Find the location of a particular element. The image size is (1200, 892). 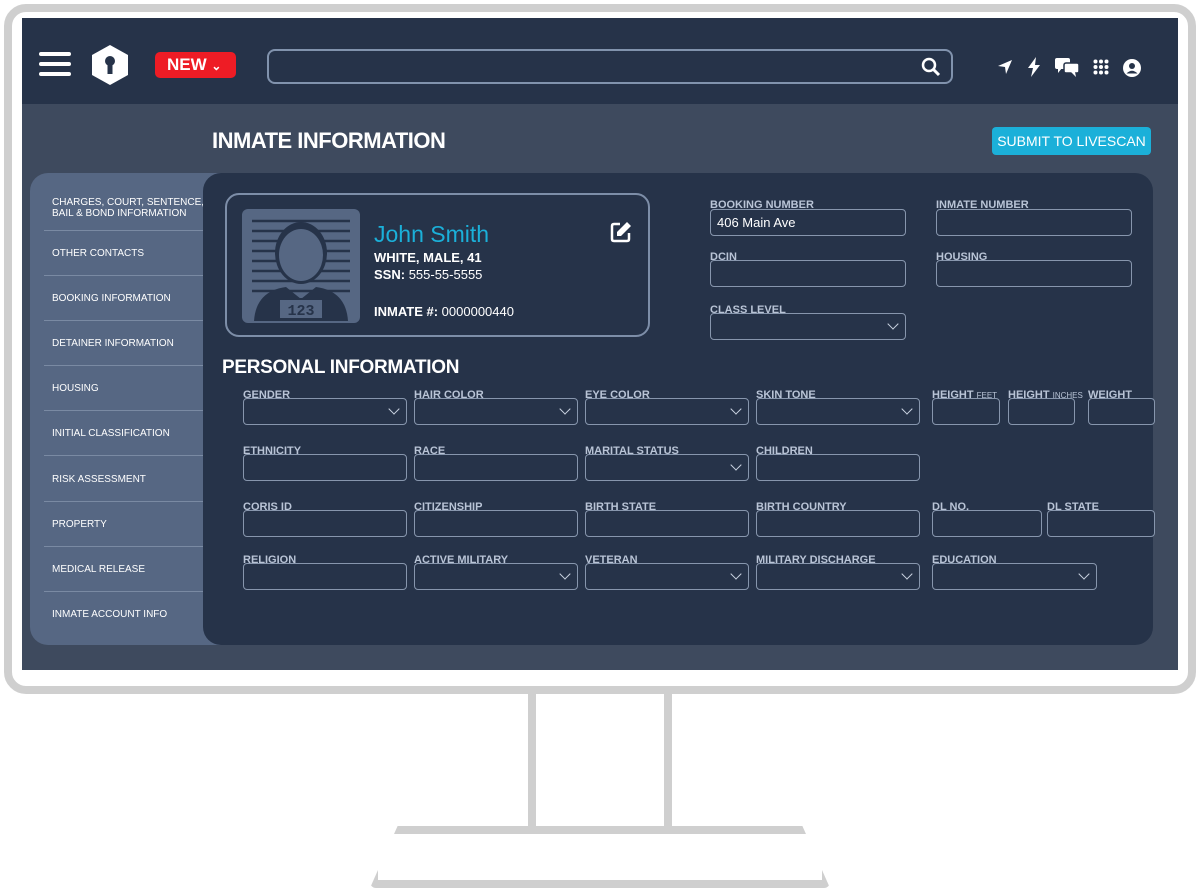

input-citizenship is located at coordinates (496, 523).